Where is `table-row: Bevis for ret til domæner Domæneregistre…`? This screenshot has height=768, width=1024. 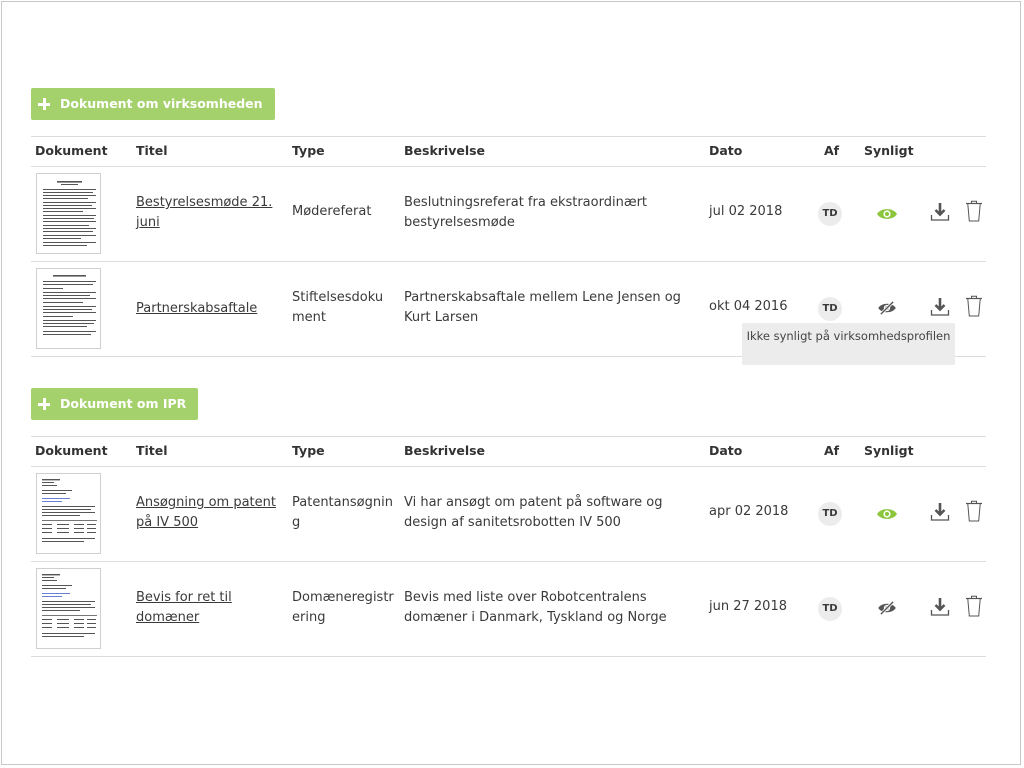
table-row: Bevis for ret til domæner Domæneregistre… is located at coordinates (508, 609).